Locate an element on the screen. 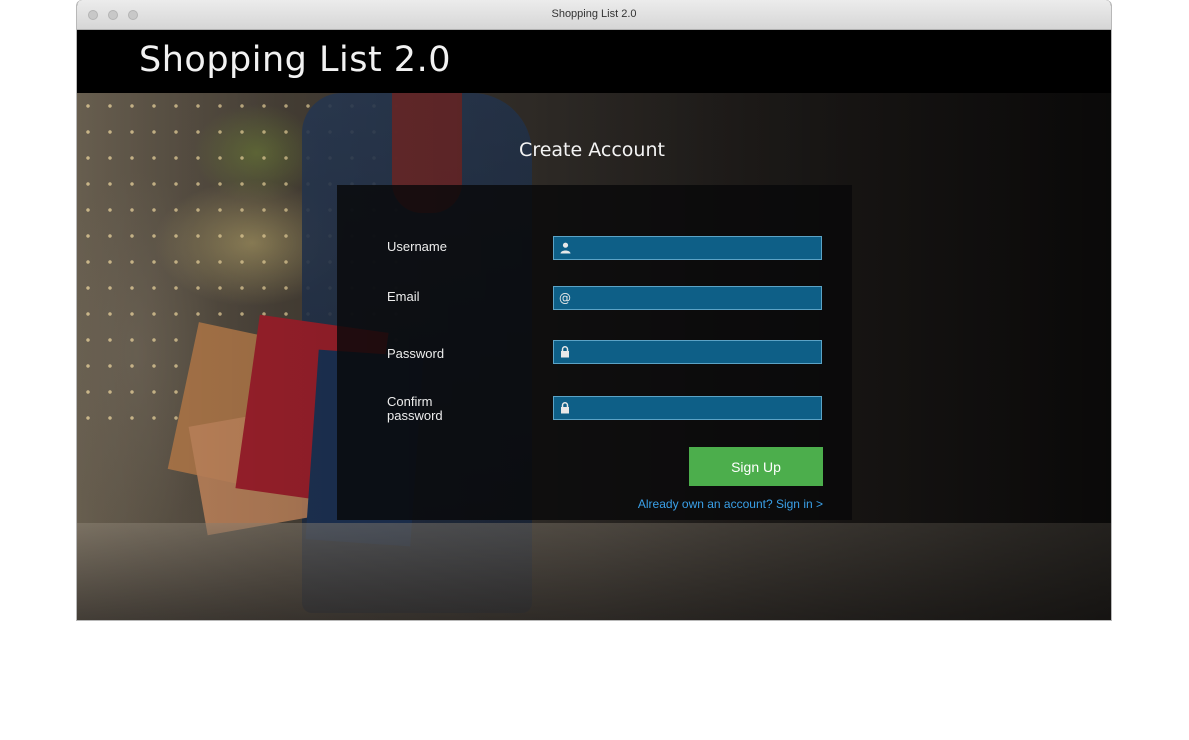 The width and height of the screenshot is (1189, 740). username-label: Username is located at coordinates (417, 246).